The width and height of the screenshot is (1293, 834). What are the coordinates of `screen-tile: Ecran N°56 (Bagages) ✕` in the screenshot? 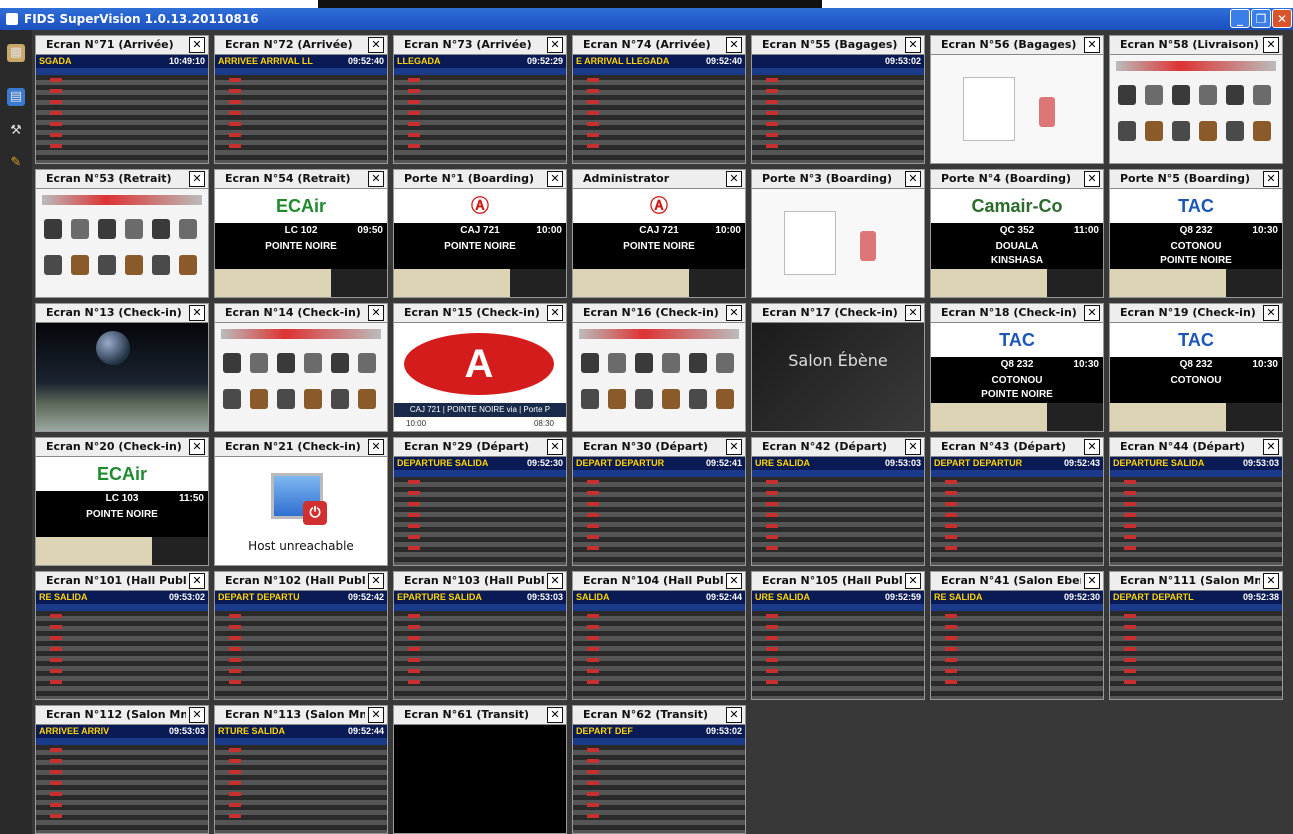 It's located at (1017, 99).